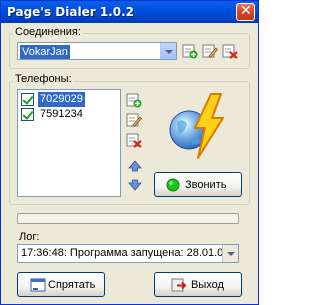 The image size is (320, 305). Describe the element at coordinates (38, 285) in the screenshot. I see `minimize-window-icon` at that location.